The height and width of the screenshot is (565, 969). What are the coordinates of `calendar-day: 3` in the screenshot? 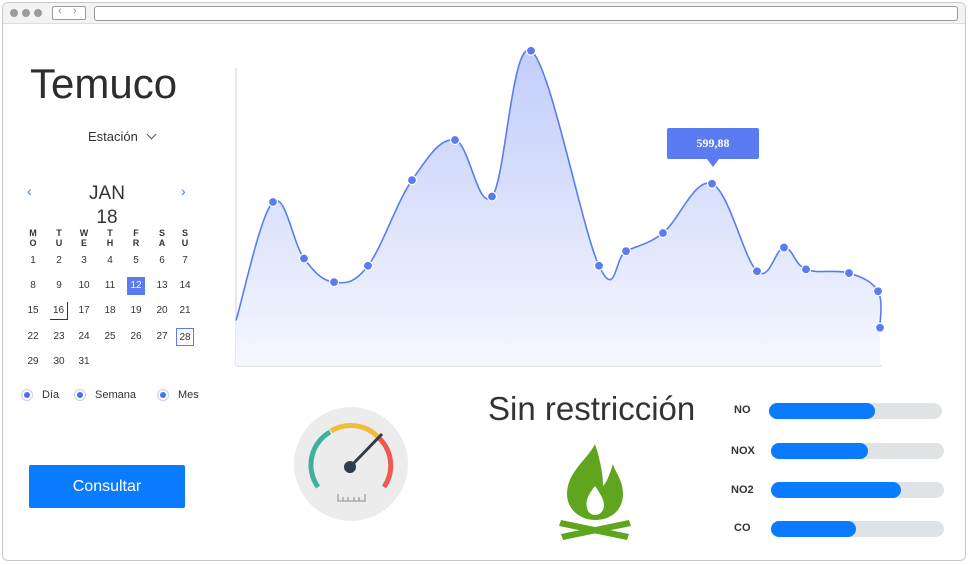 It's located at (84, 261).